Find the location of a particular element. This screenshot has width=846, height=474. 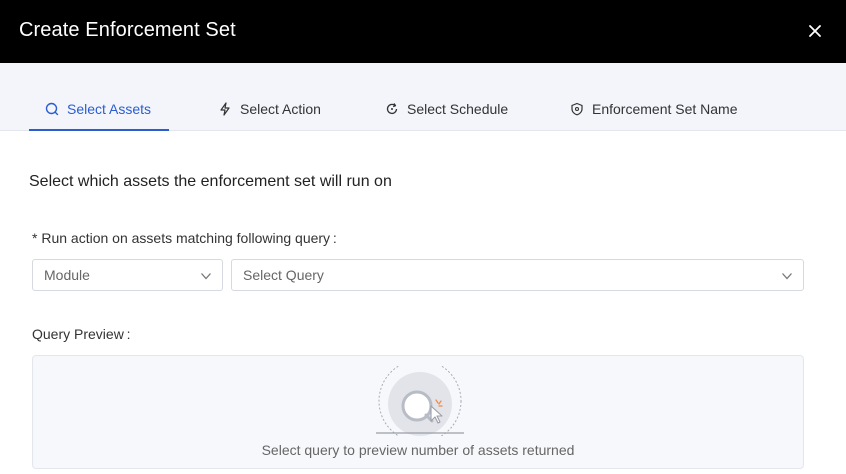

tab-enforcement-set-name: Enforcement Set Name is located at coordinates (654, 110).